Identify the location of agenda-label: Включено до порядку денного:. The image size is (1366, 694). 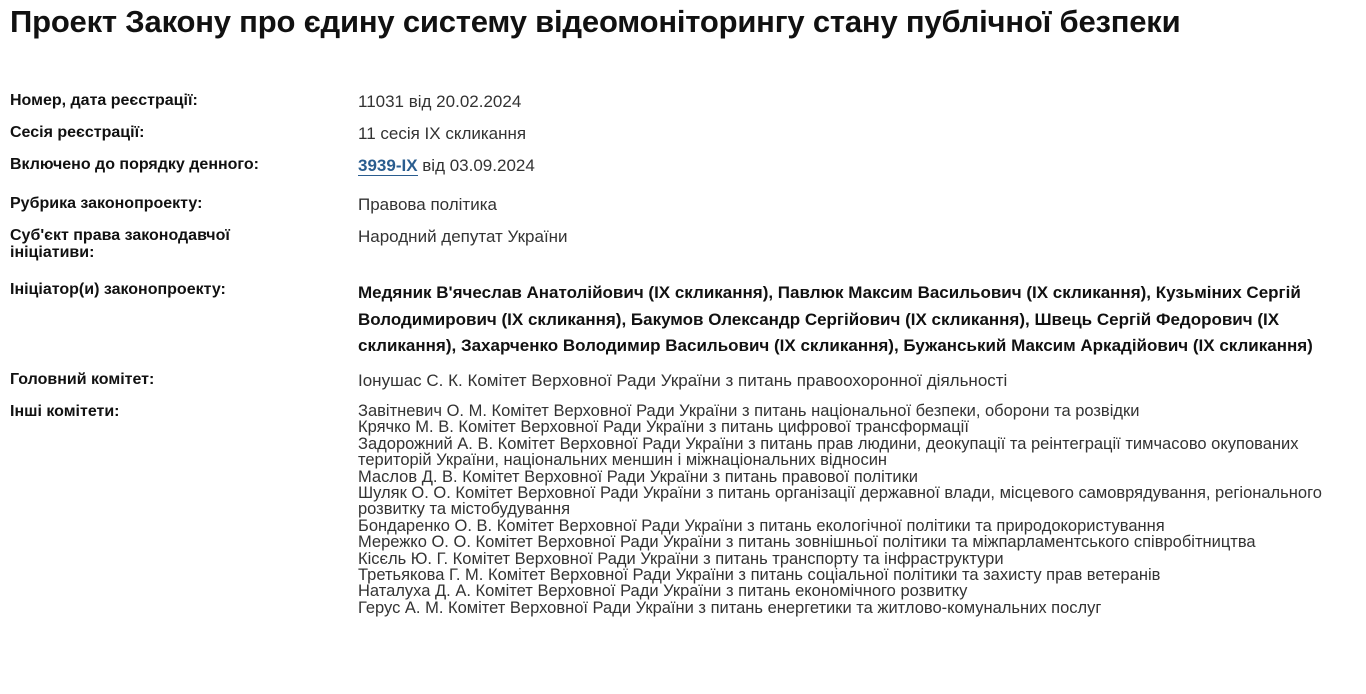
(134, 164).